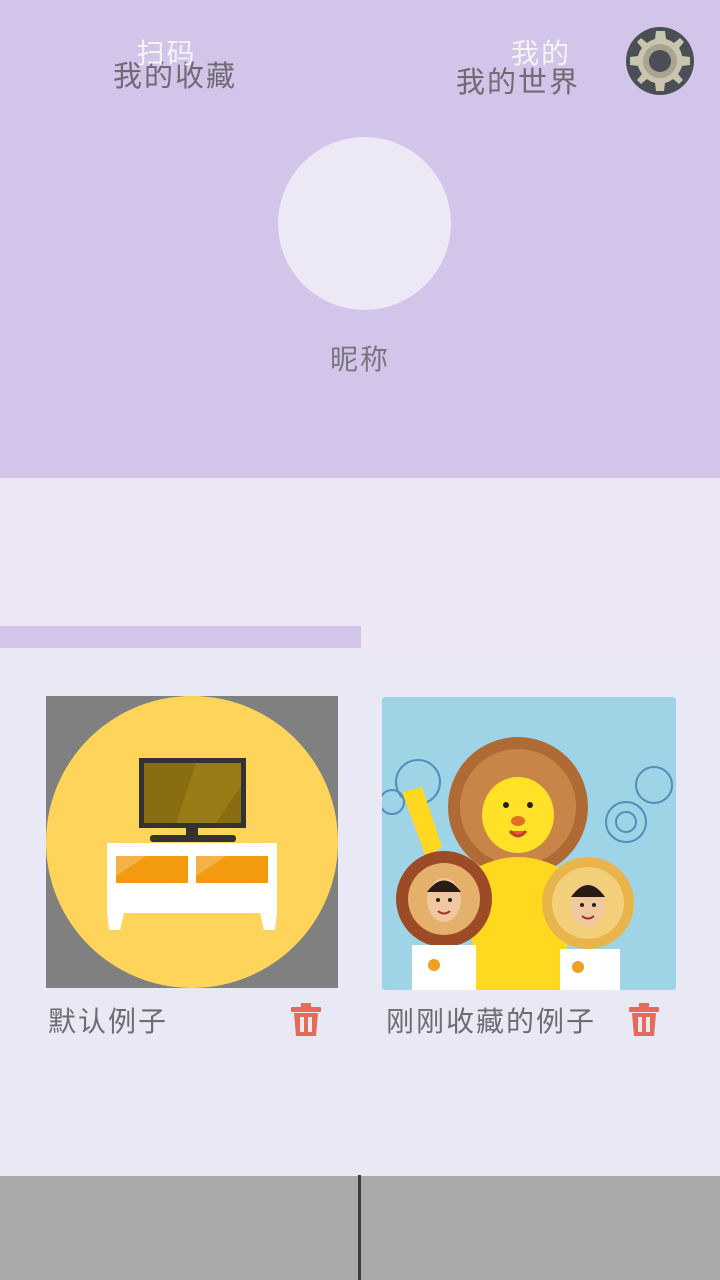  Describe the element at coordinates (180, 637) in the screenshot. I see `active-tab-indicator` at that location.